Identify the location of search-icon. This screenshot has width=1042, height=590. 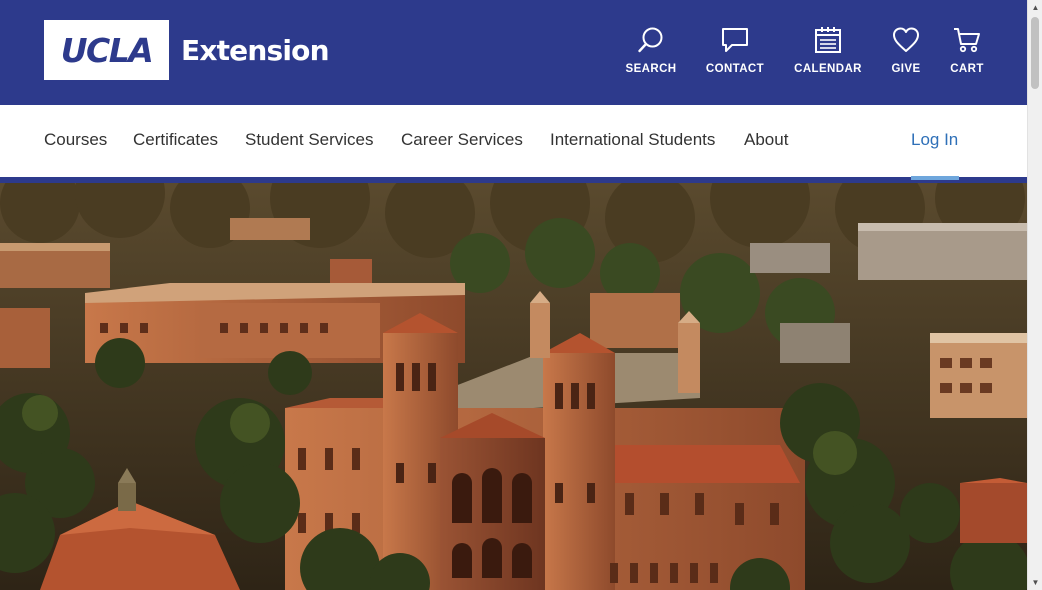
(650, 40).